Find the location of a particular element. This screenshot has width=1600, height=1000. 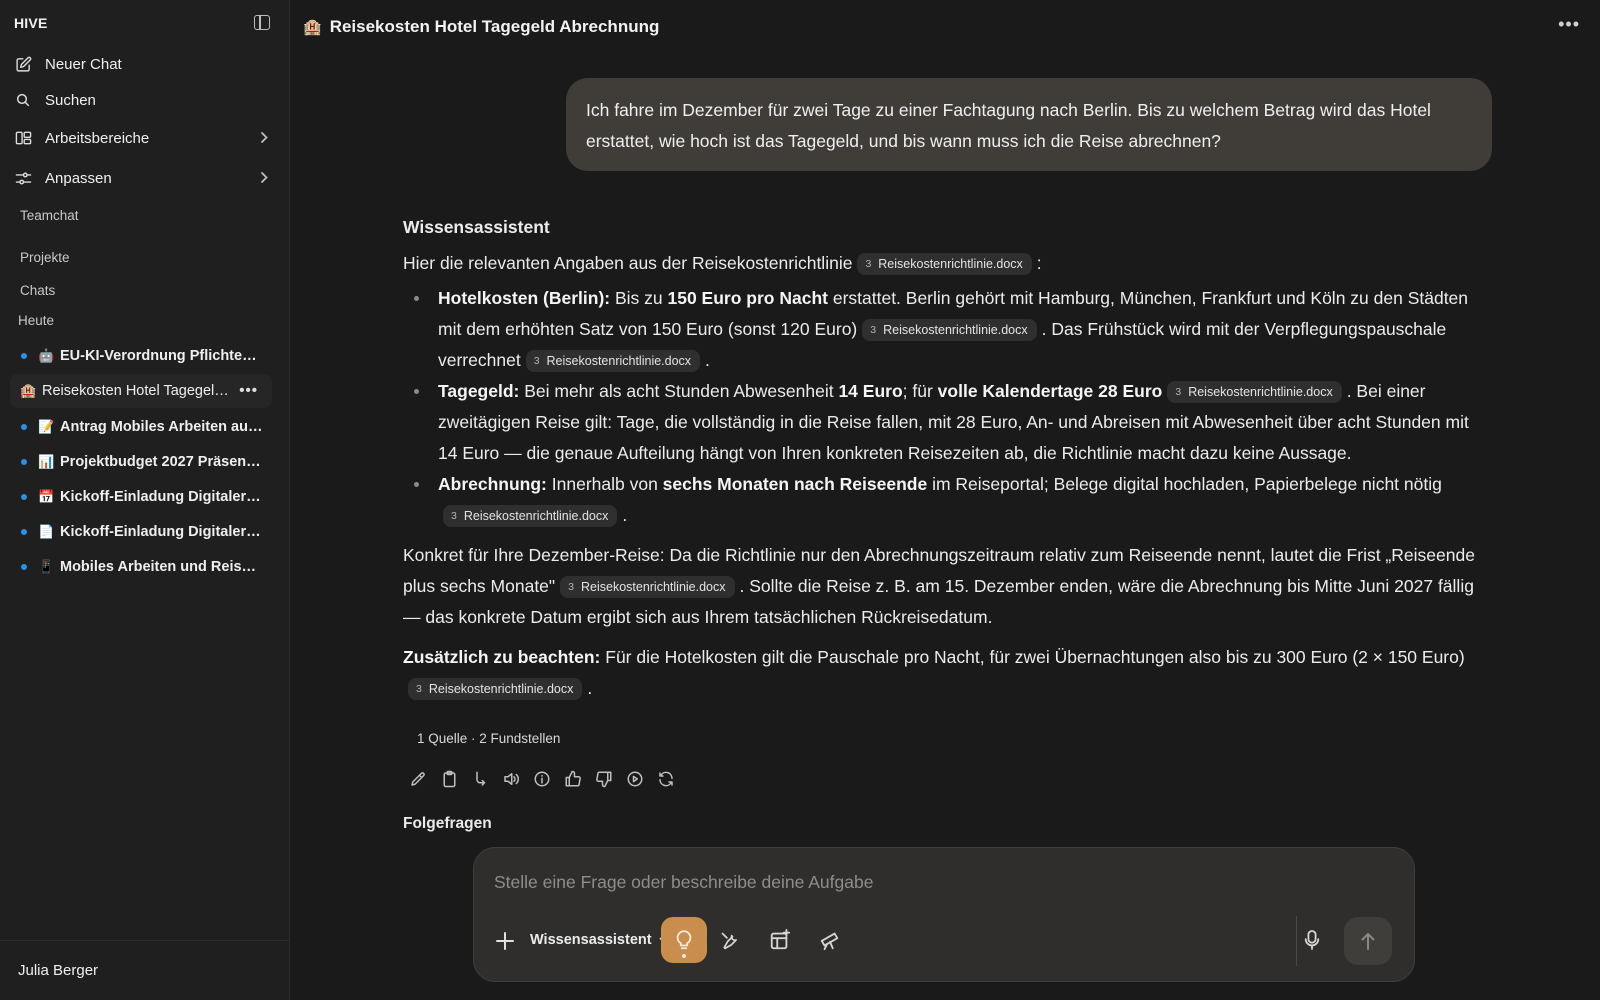

sidebar-footer: Julia Berger is located at coordinates (145, 970).